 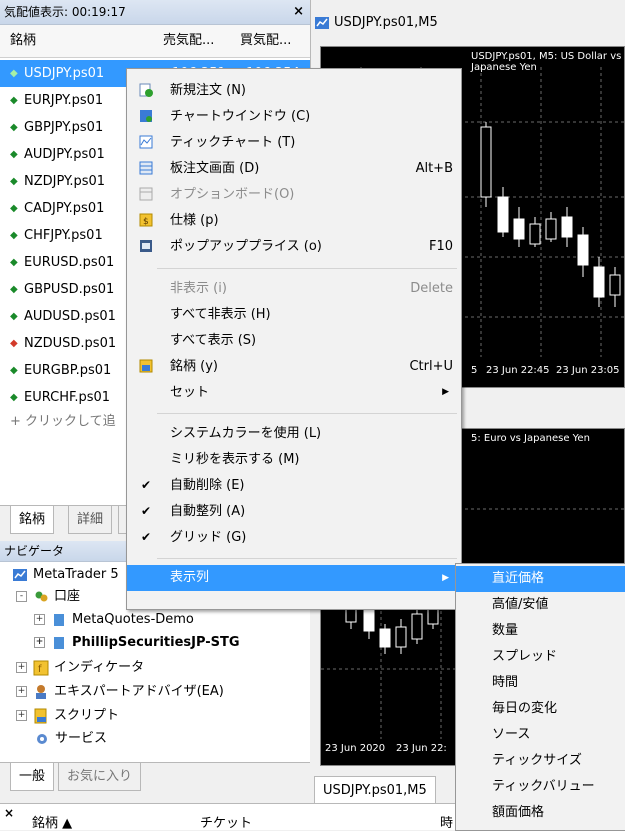 I want to click on add-symbol-row: + クリックして追, so click(x=63, y=421).